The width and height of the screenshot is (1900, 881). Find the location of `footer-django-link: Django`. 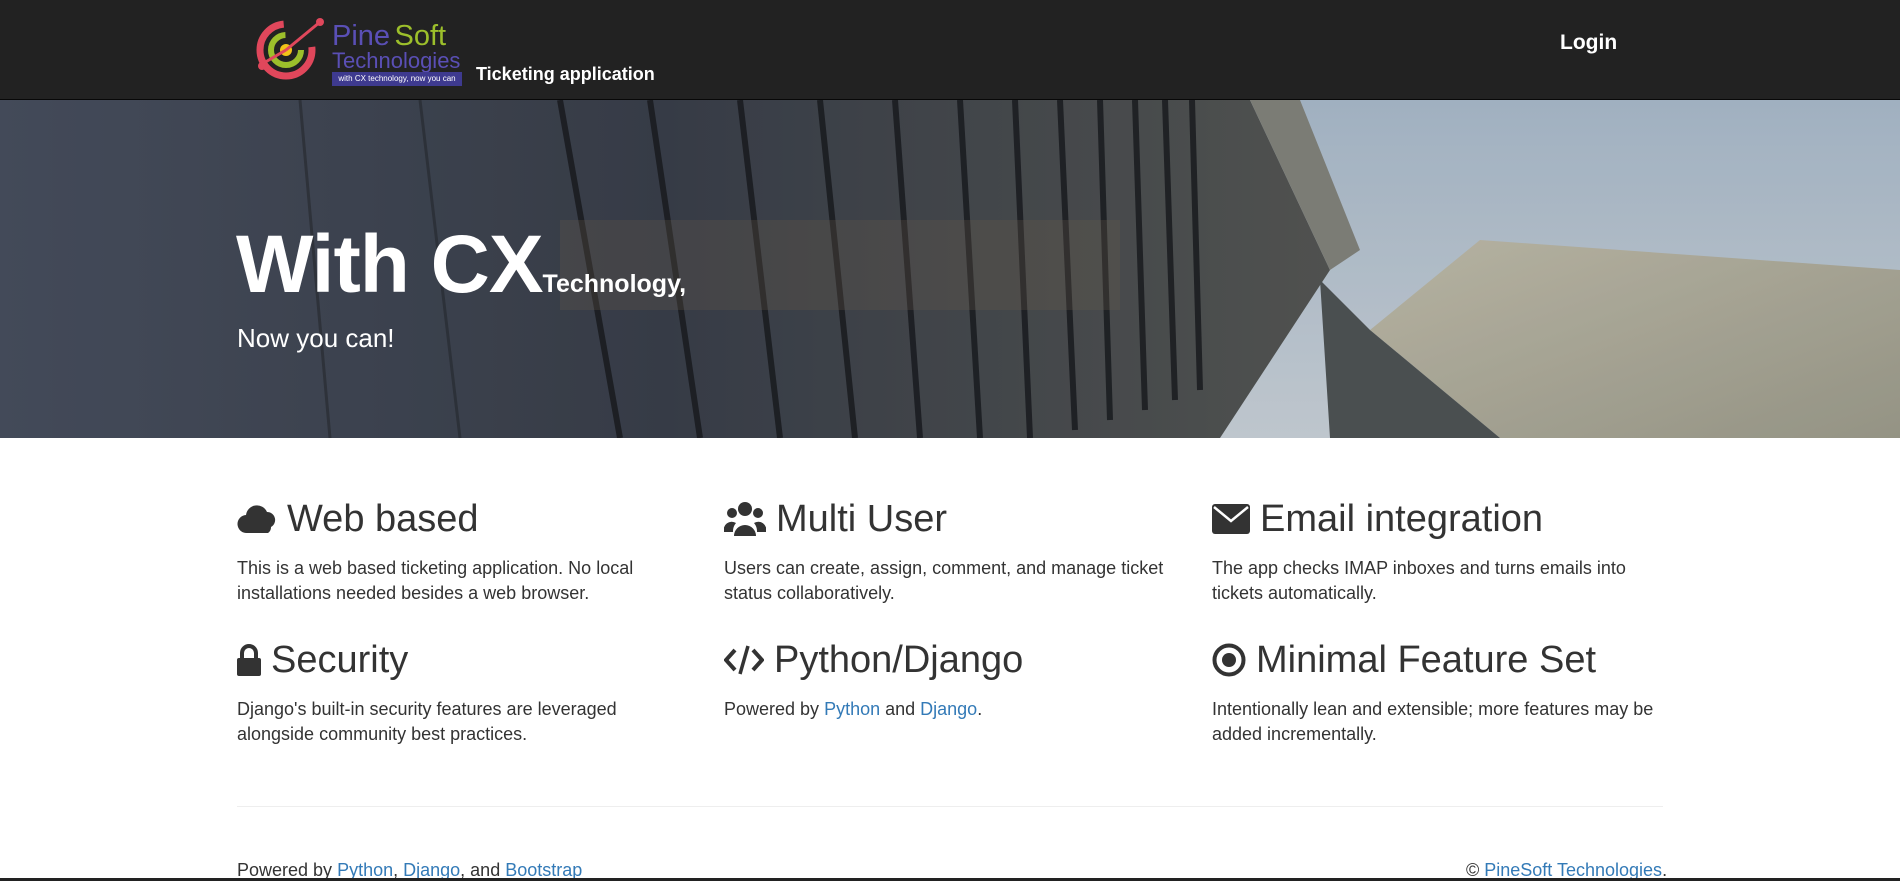

footer-django-link: Django is located at coordinates (431, 870).